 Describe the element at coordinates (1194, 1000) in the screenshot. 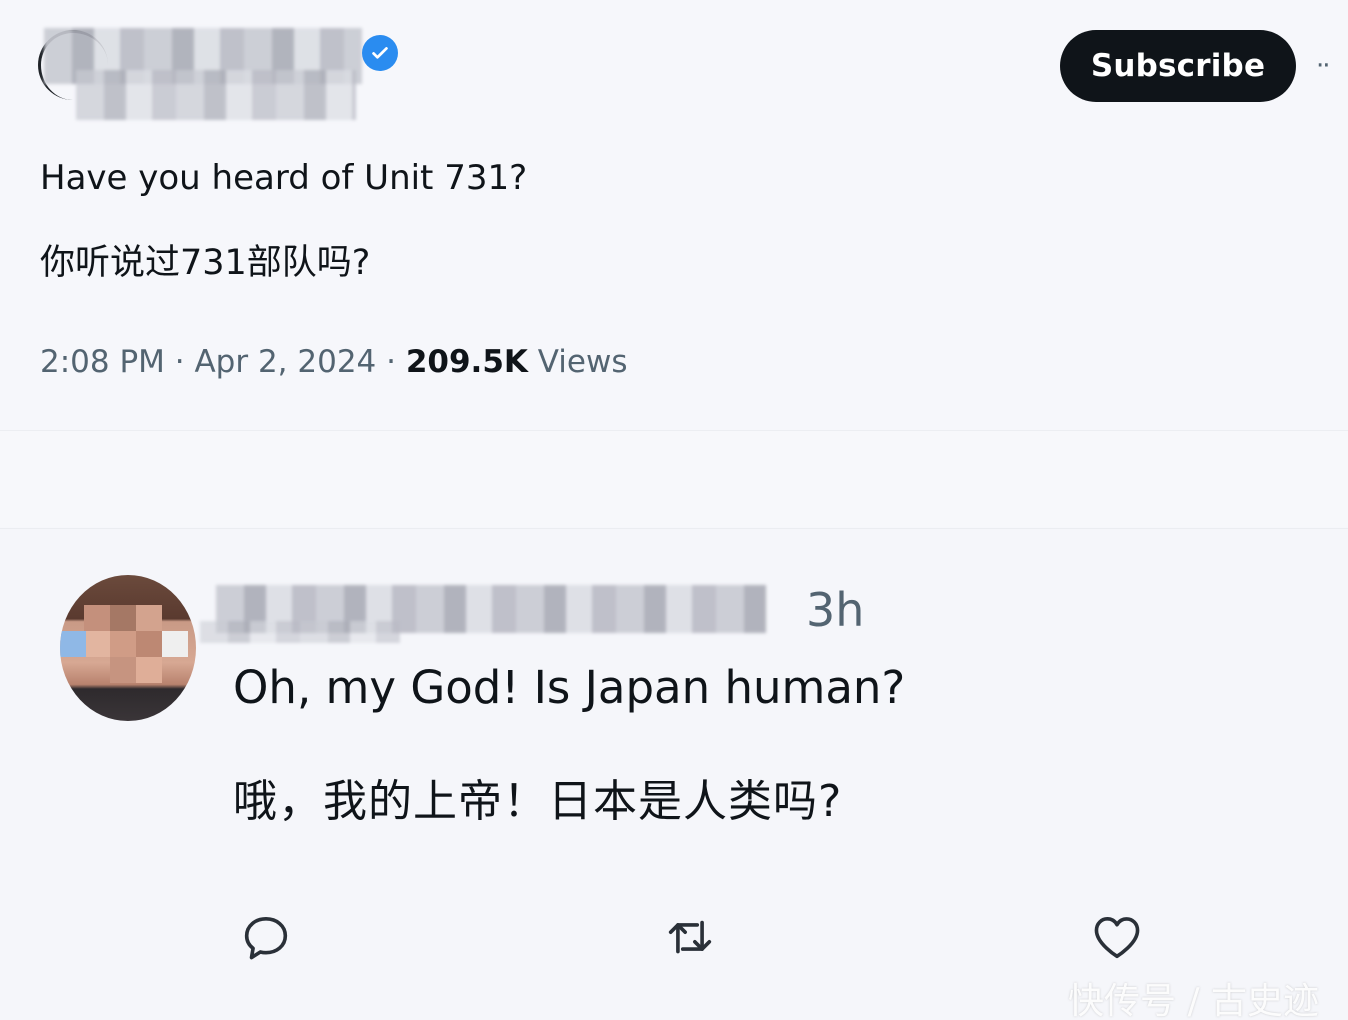

I see `watermark: 快传号 / 古史迹` at that location.